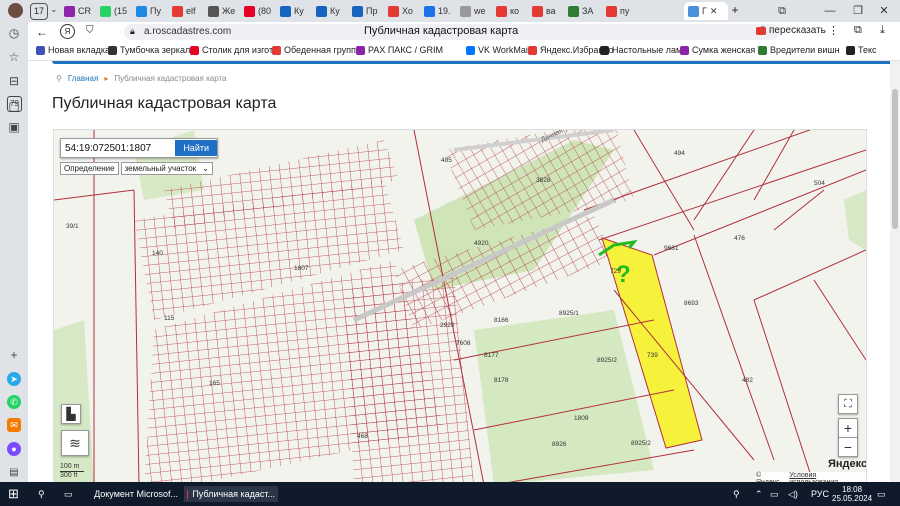 This screenshot has width=900, height=506. Describe the element at coordinates (399, 50) in the screenshot. I see `bookmark-item: PAX ПАКС / GRIM` at that location.